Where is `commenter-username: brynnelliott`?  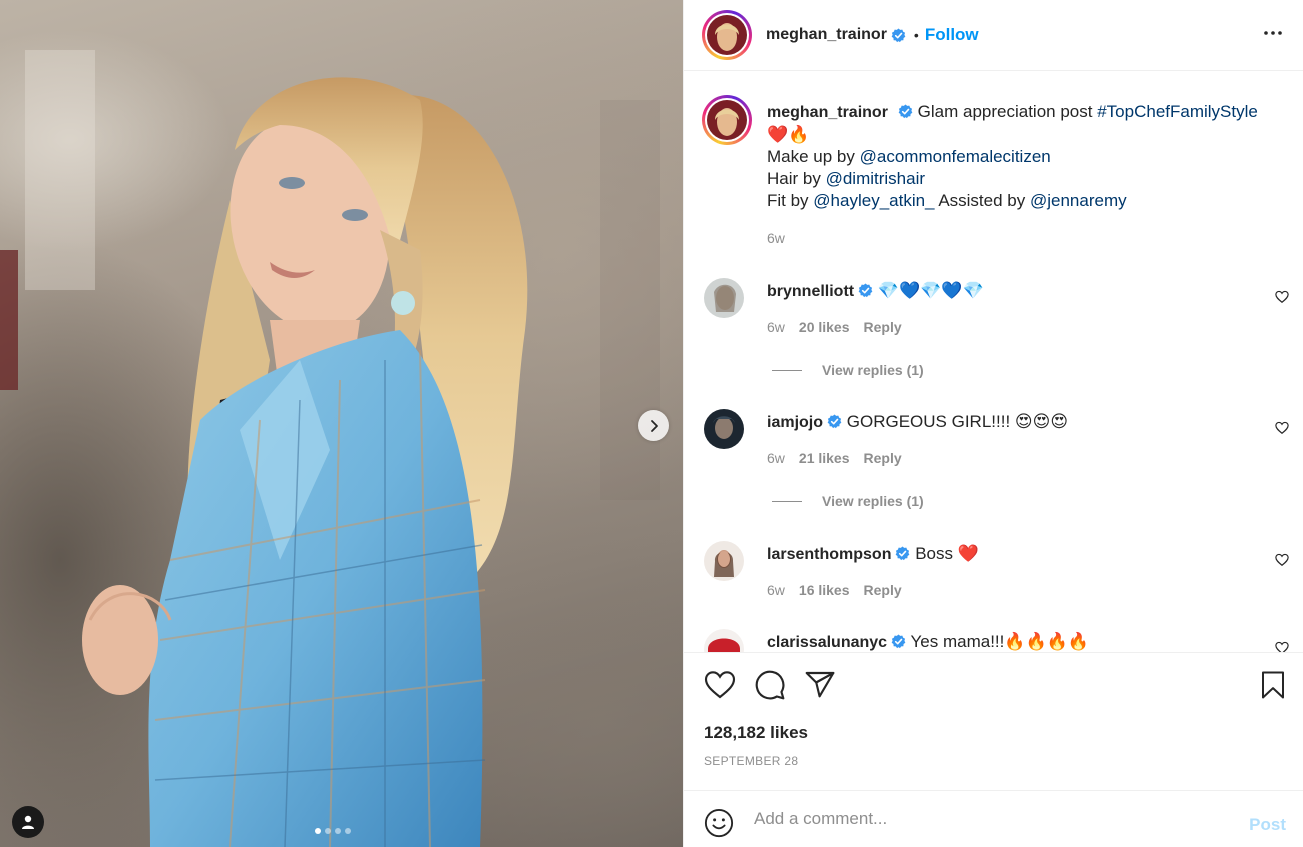 commenter-username: brynnelliott is located at coordinates (810, 291).